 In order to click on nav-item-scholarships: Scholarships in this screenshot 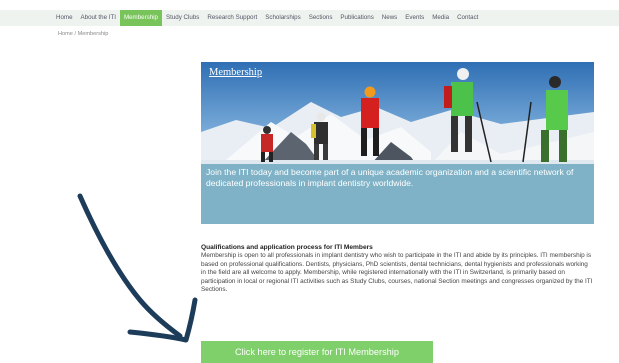, I will do `click(282, 18)`.